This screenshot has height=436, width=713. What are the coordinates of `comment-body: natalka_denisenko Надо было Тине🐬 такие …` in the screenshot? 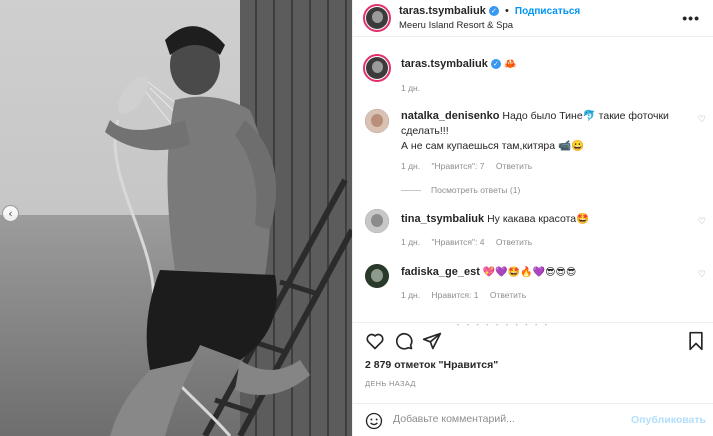 It's located at (541, 131).